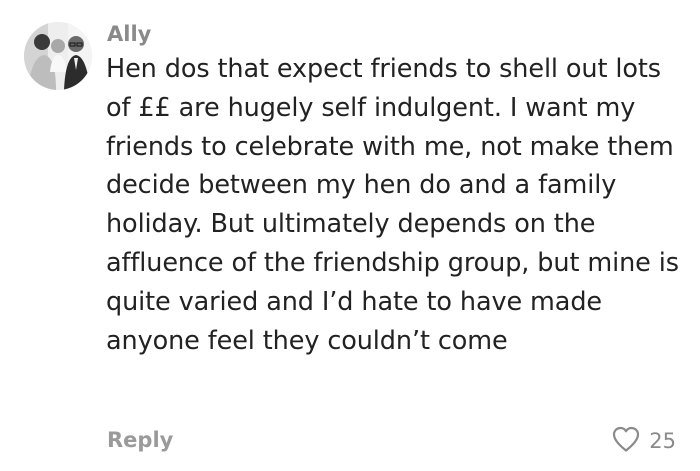  I want to click on avatar, so click(58, 56).